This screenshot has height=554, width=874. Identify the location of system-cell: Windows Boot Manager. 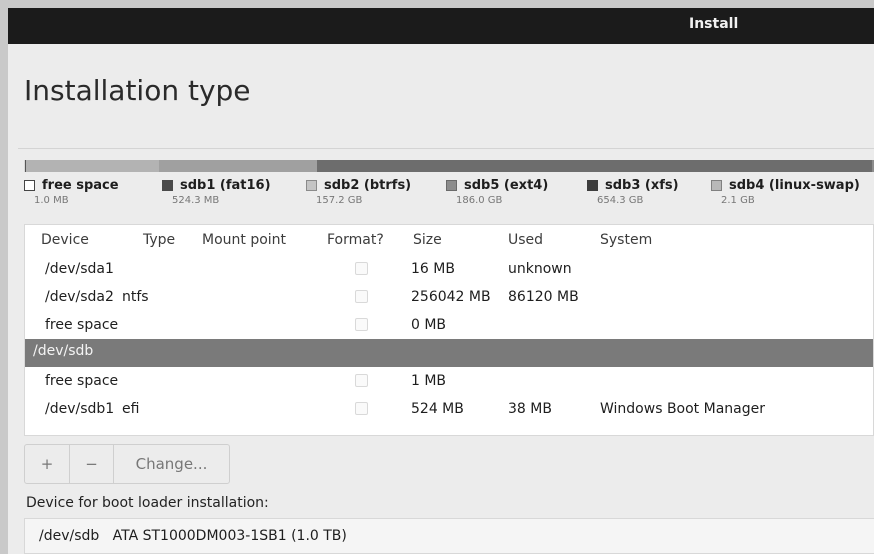
(682, 409).